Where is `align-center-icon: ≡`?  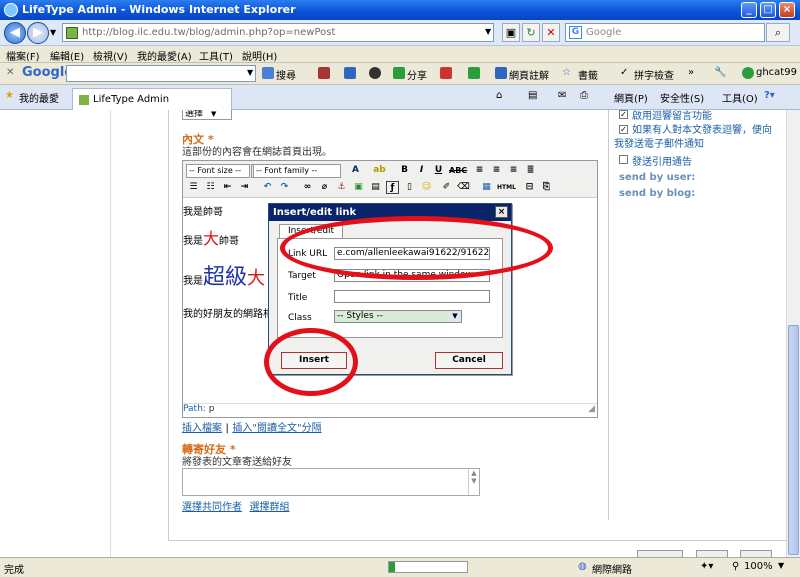 align-center-icon: ≡ is located at coordinates (496, 170).